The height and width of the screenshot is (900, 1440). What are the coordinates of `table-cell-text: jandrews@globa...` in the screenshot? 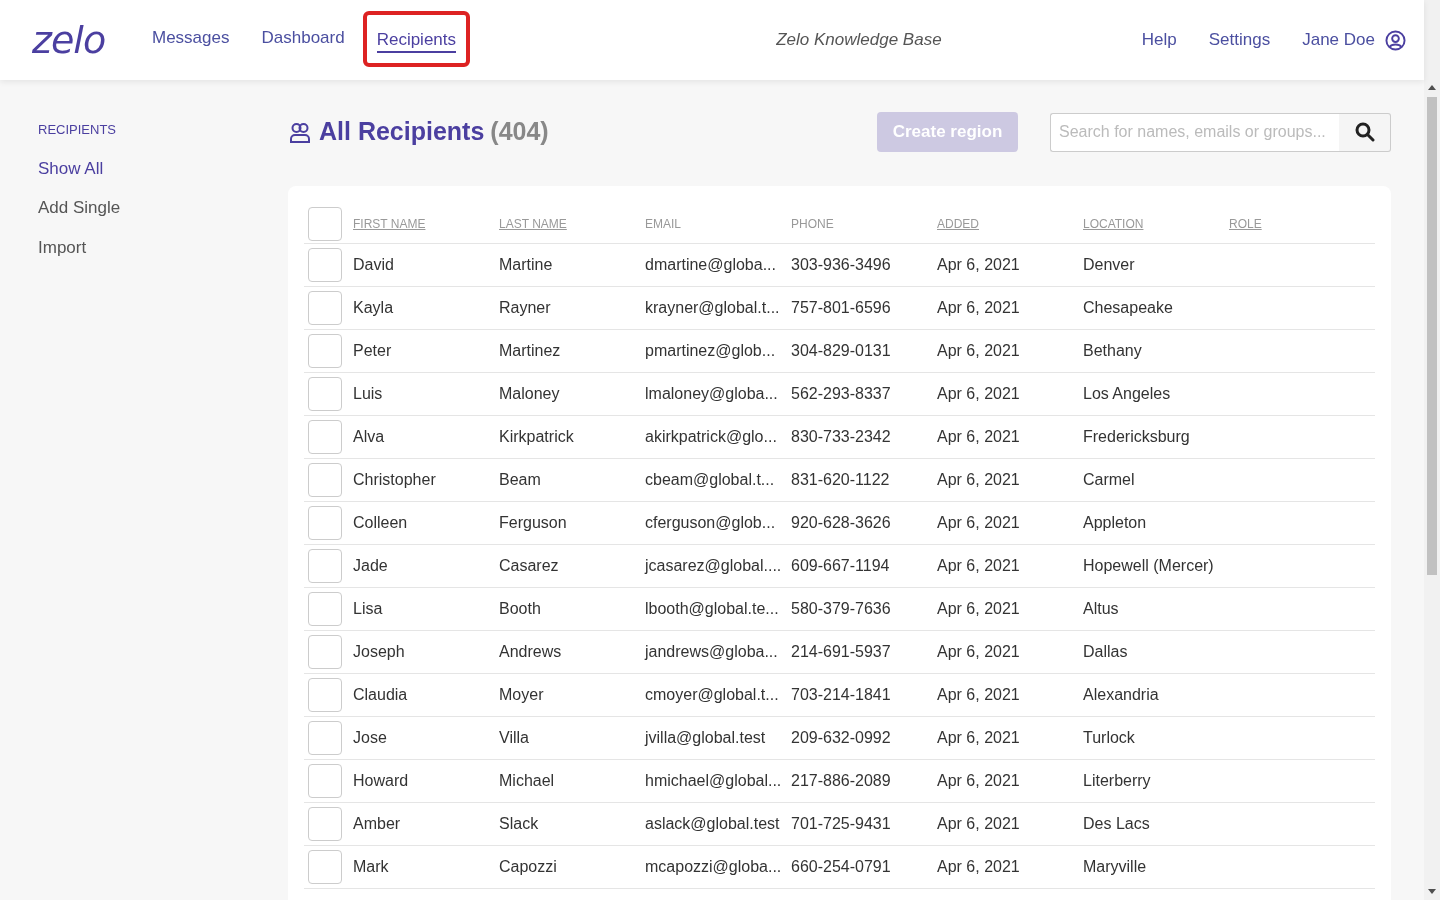 It's located at (712, 652).